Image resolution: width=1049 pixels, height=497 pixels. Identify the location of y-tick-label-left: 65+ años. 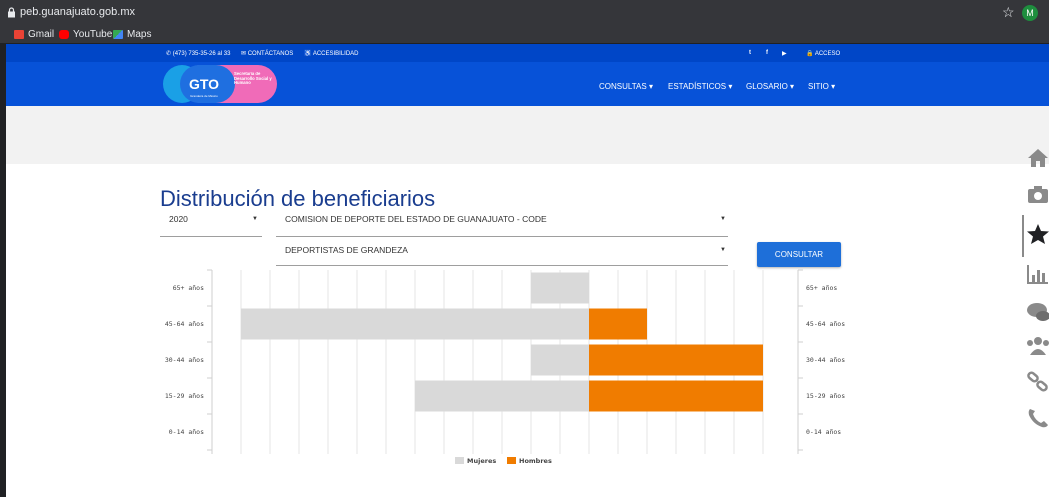
(188, 288).